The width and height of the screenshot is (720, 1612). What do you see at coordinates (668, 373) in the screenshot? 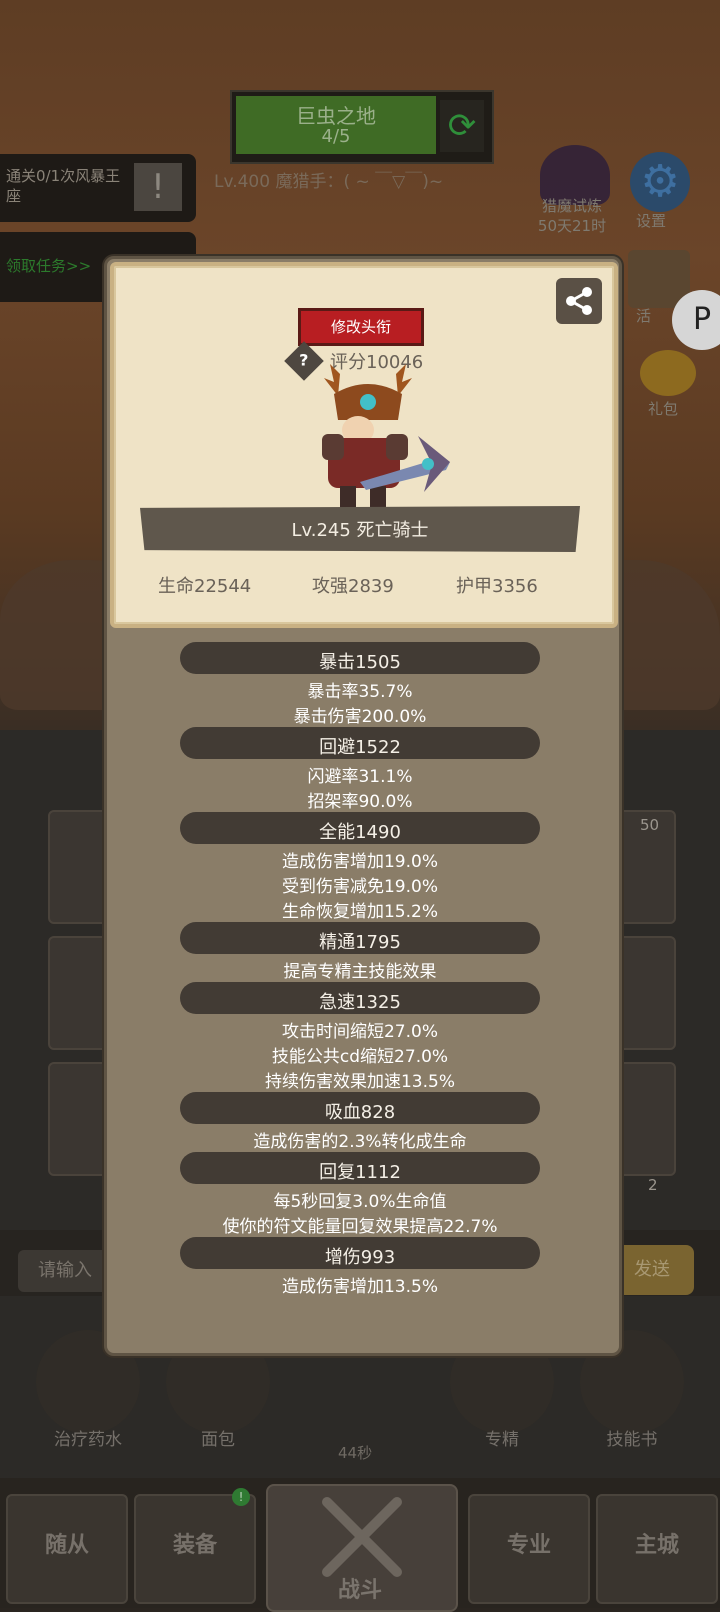
I see `gift-icon` at bounding box center [668, 373].